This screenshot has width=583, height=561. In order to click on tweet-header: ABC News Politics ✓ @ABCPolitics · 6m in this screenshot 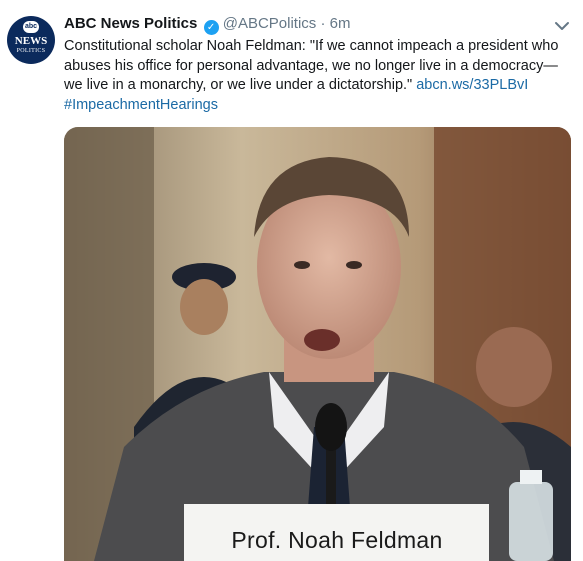, I will do `click(207, 24)`.